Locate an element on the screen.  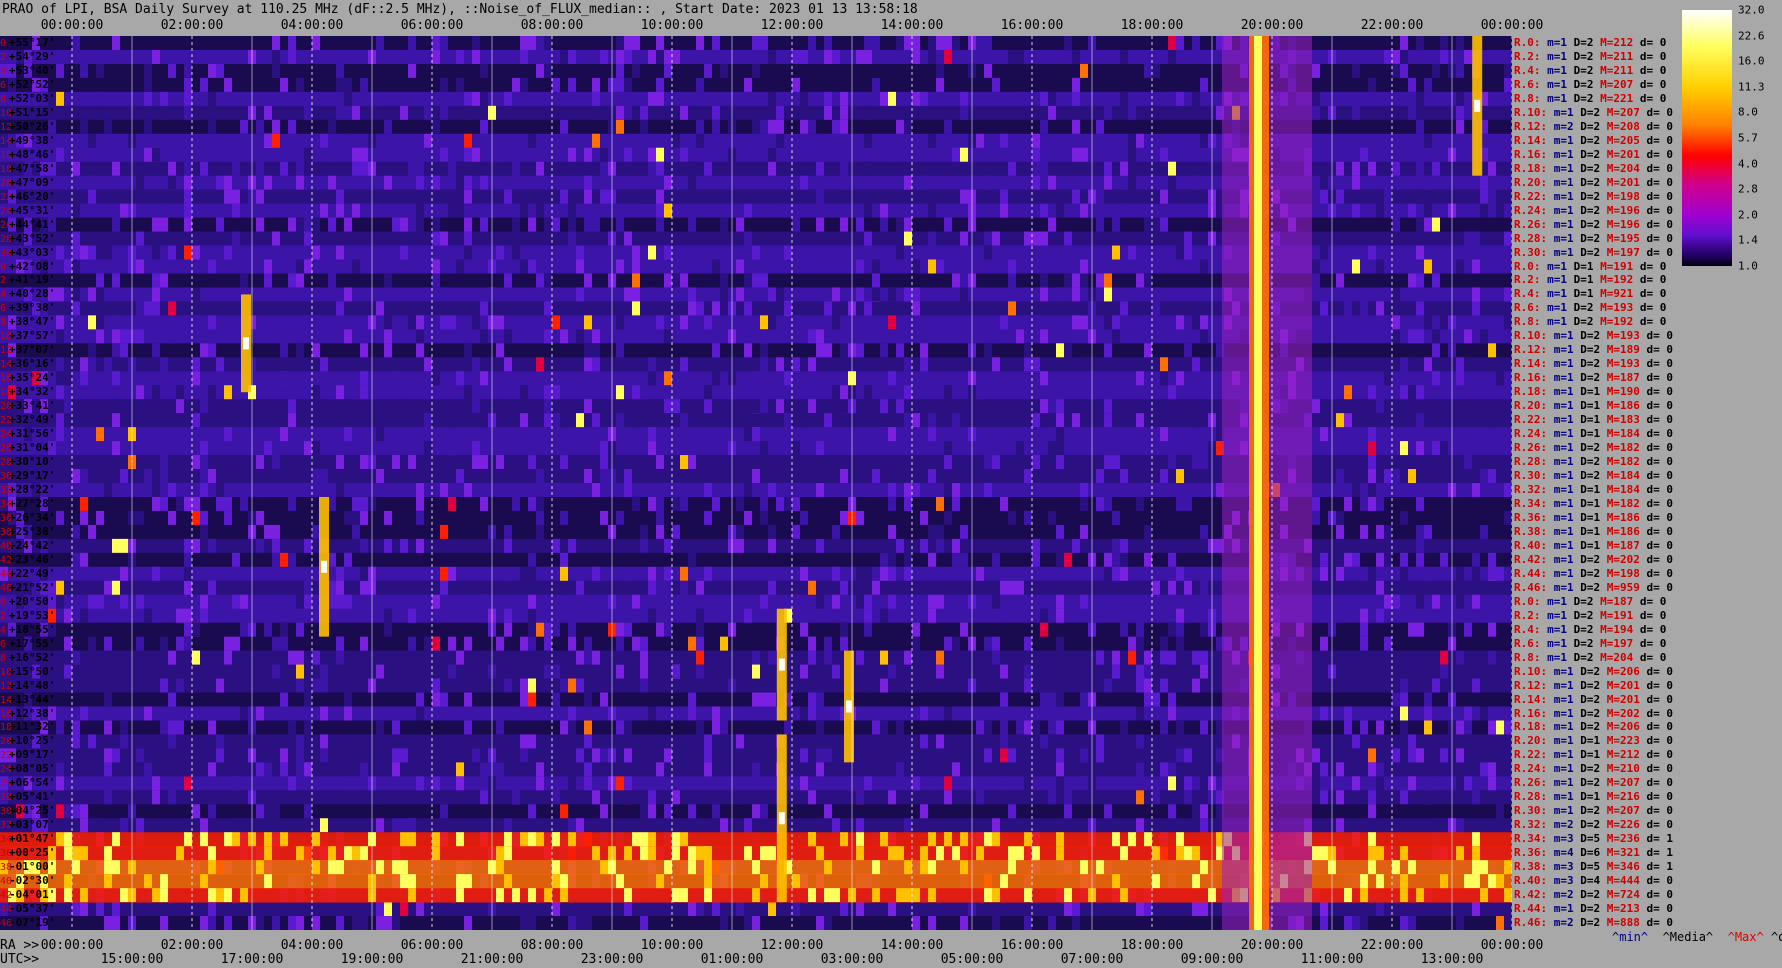
stat-field: R.10: is located at coordinates (1531, 336).